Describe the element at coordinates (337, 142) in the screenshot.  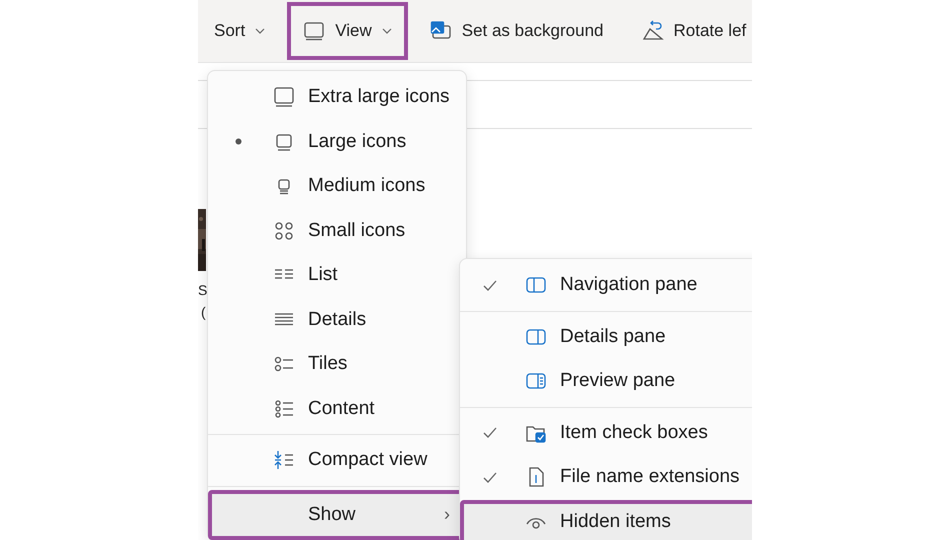
I see `menu-item: Large icons` at that location.